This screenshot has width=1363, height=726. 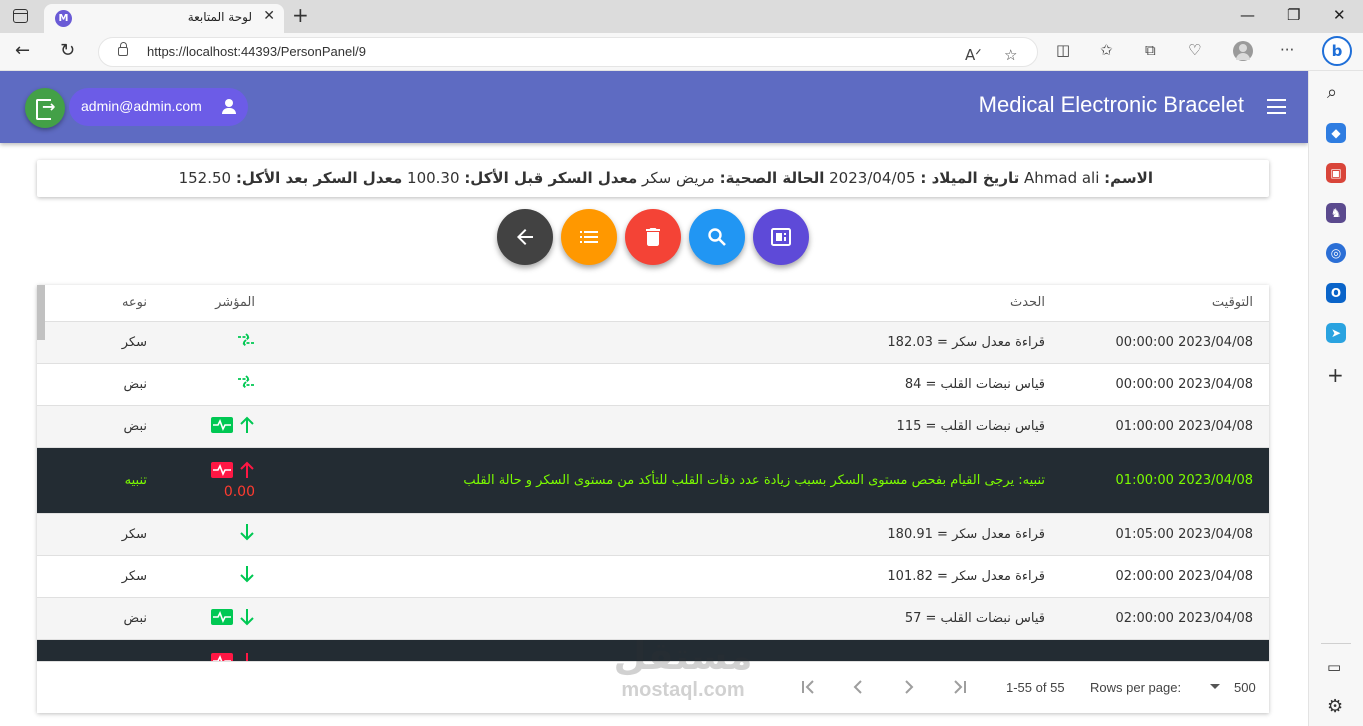 I want to click on delete-button, so click(x=653, y=237).